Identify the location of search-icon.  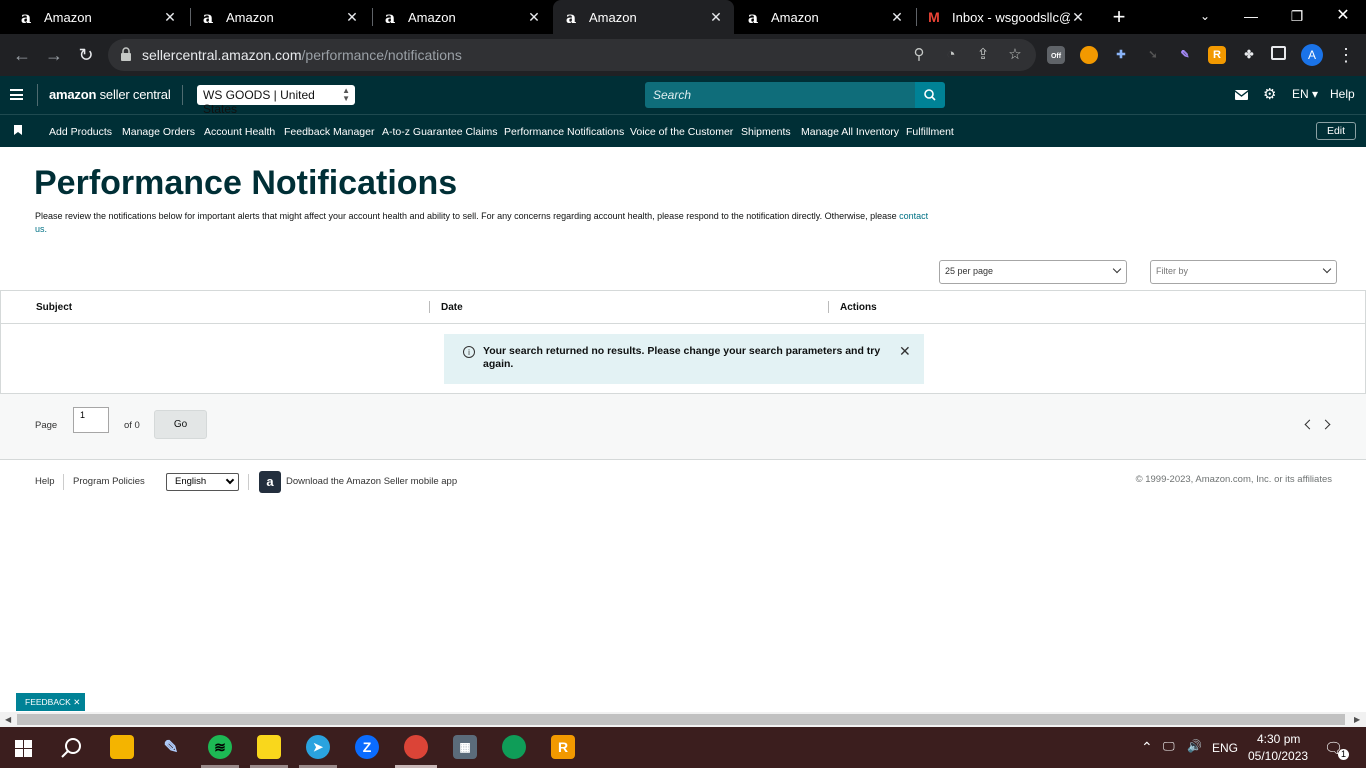
(72, 748).